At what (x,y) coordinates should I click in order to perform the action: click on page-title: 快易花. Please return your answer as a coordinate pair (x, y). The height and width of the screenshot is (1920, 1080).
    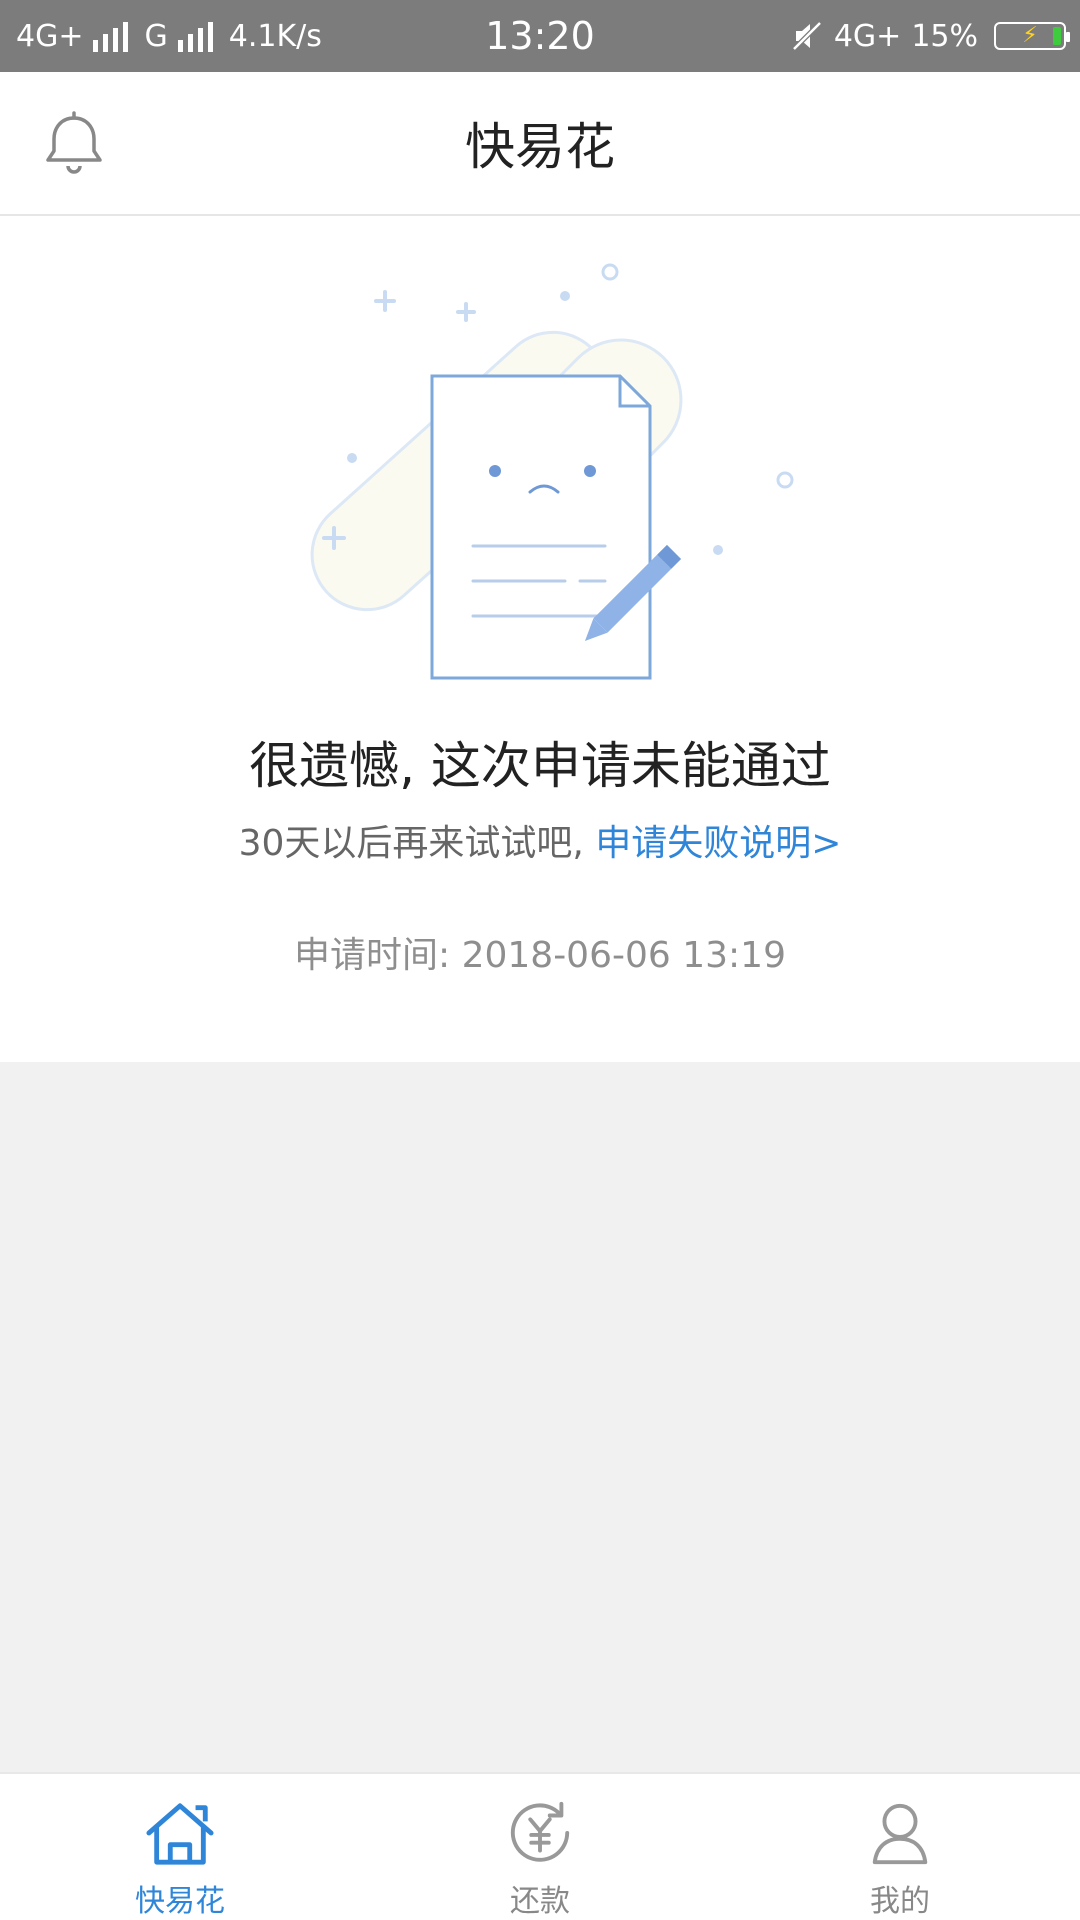
    Looking at the image, I should click on (540, 147).